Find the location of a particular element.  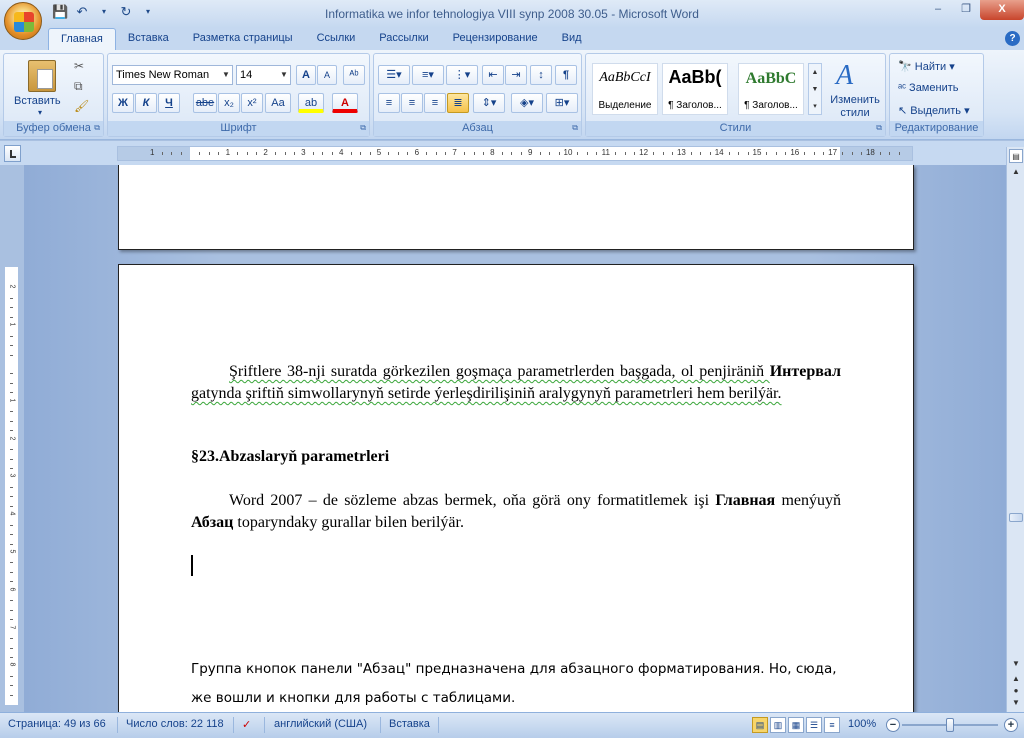

align-center-button: ≡ is located at coordinates (412, 103).